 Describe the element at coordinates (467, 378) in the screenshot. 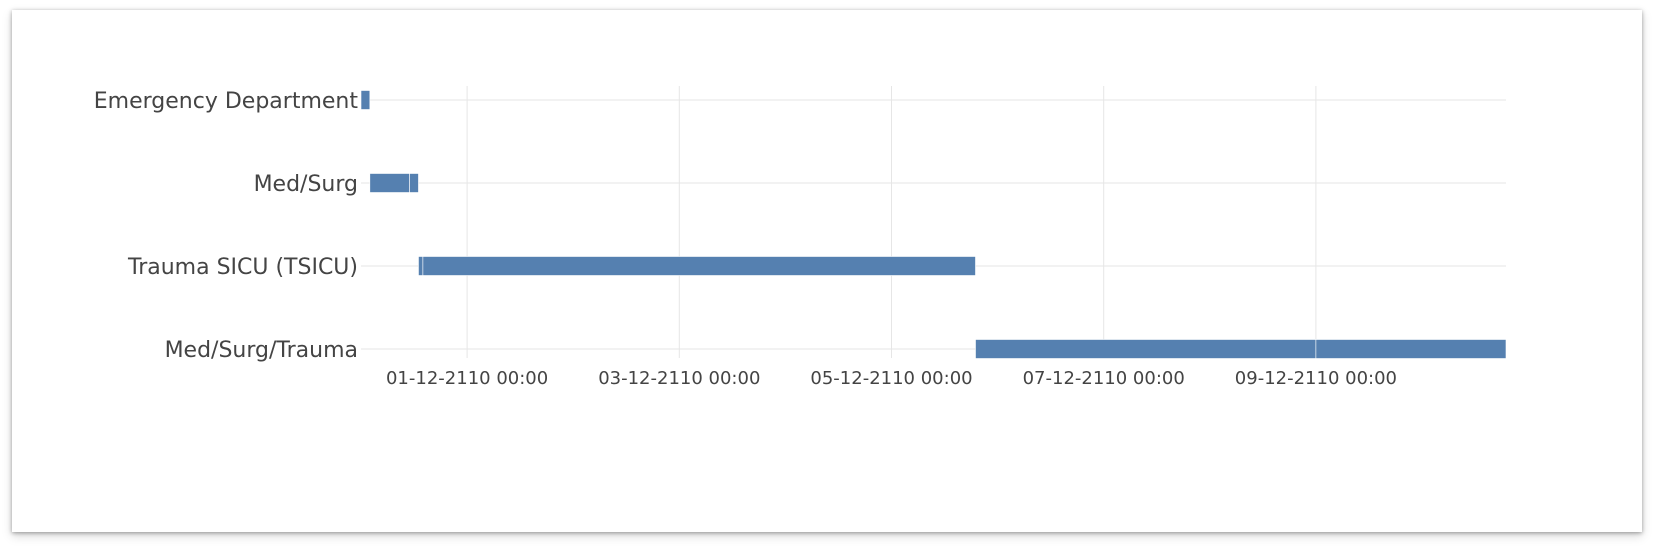

I see `x-tick-label: 01-12-2110 00:00` at that location.